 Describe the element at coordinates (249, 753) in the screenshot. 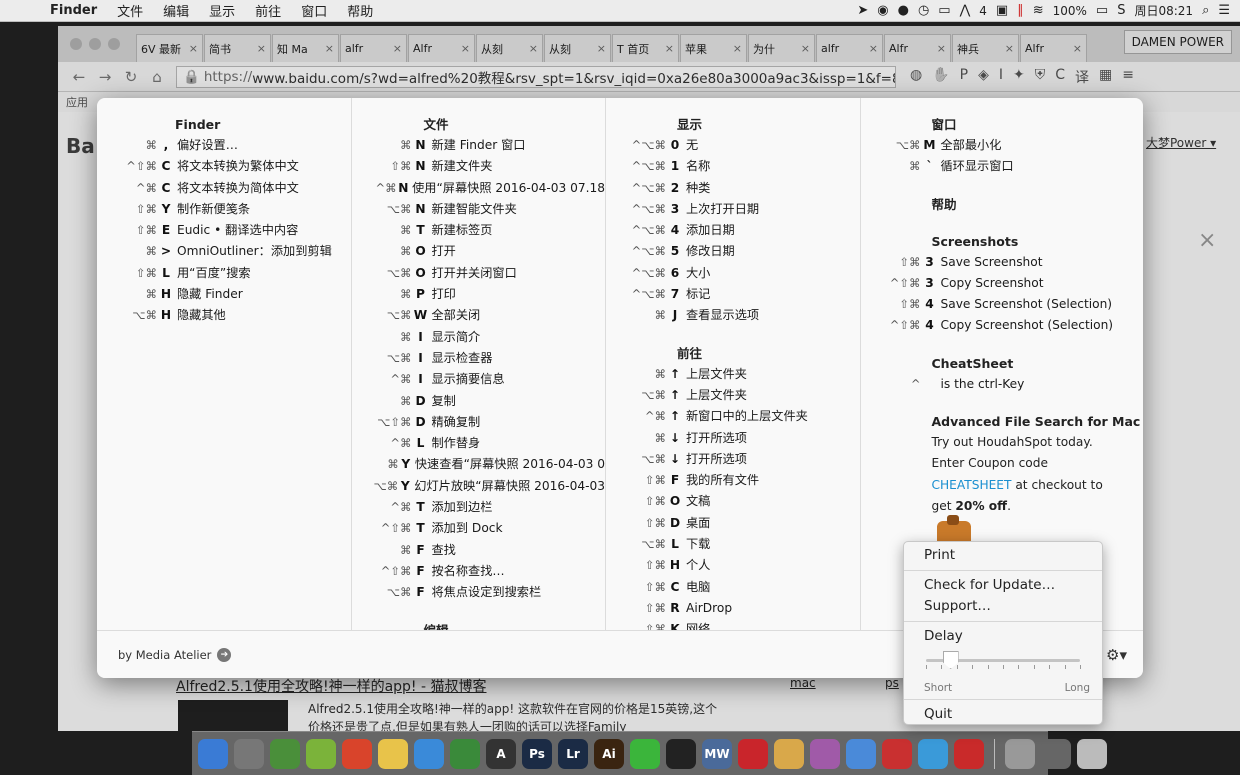

I see `launchpad-dock-icon` at that location.